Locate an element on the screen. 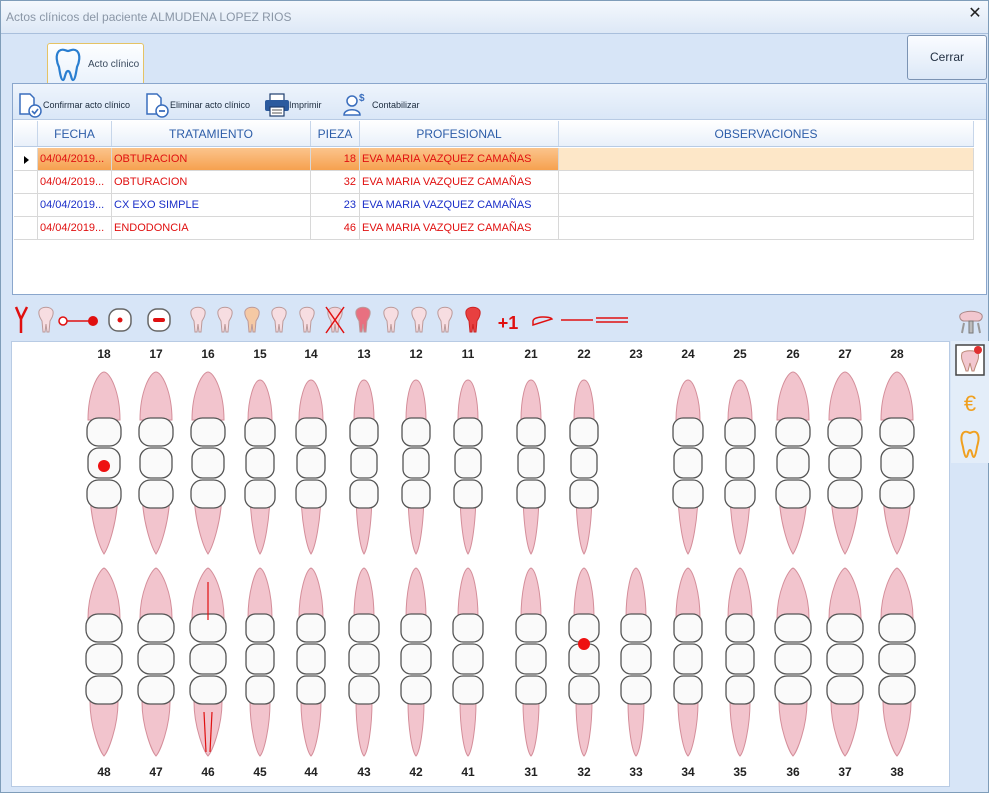 This screenshot has height=793, width=989. tooth-32: 32 is located at coordinates (584, 673).